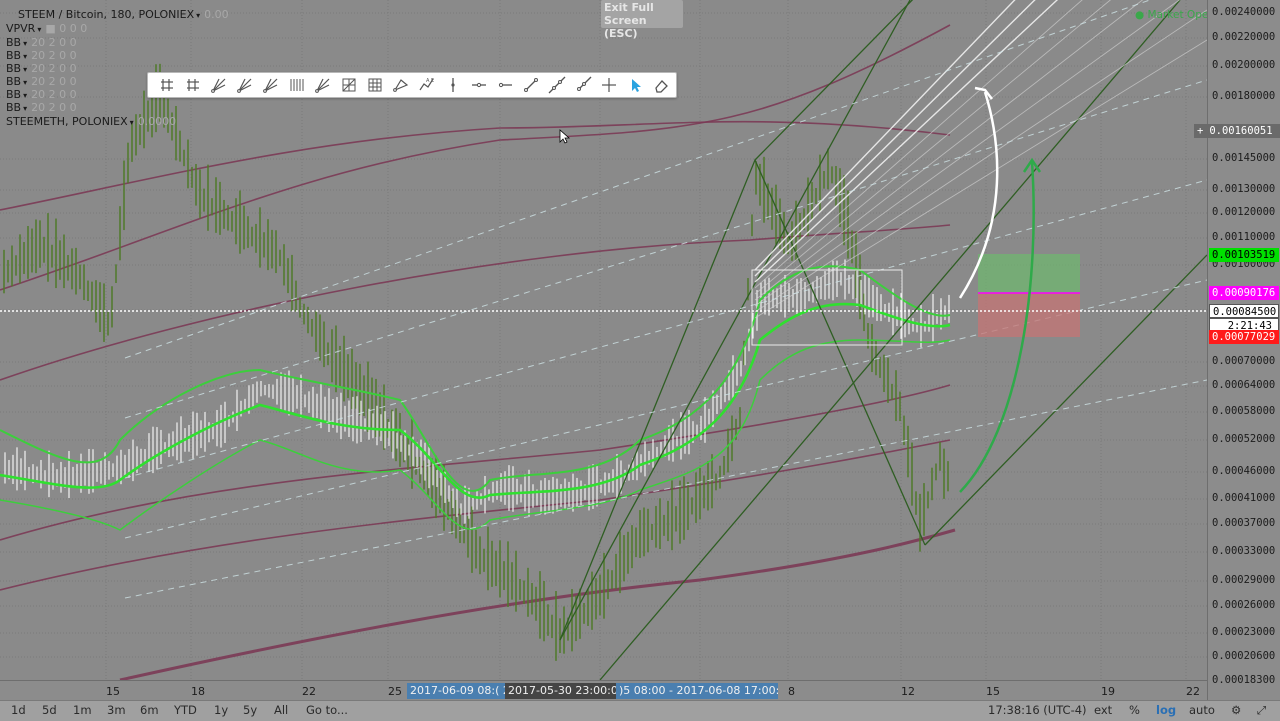 The image size is (1280, 721). Describe the element at coordinates (661, 85) in the screenshot. I see `eraser-icon` at that location.